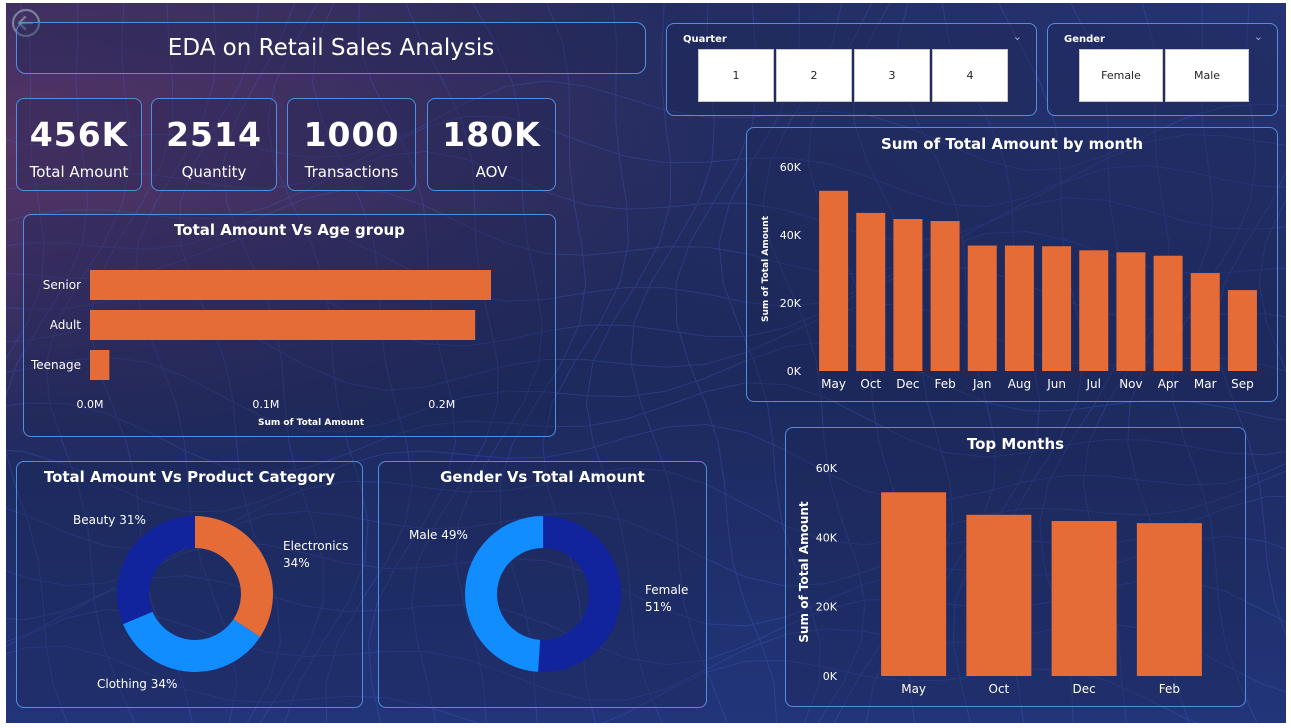 Image resolution: width=1291 pixels, height=728 pixels. I want to click on category-label: Mar, so click(1205, 384).